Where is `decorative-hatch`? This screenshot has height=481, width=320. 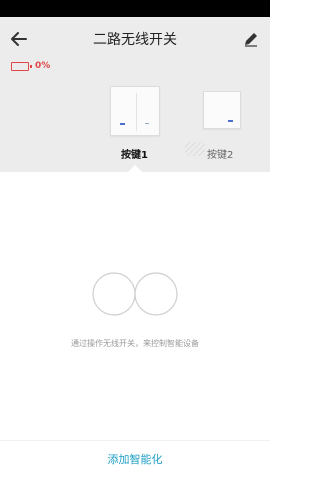 decorative-hatch is located at coordinates (195, 149).